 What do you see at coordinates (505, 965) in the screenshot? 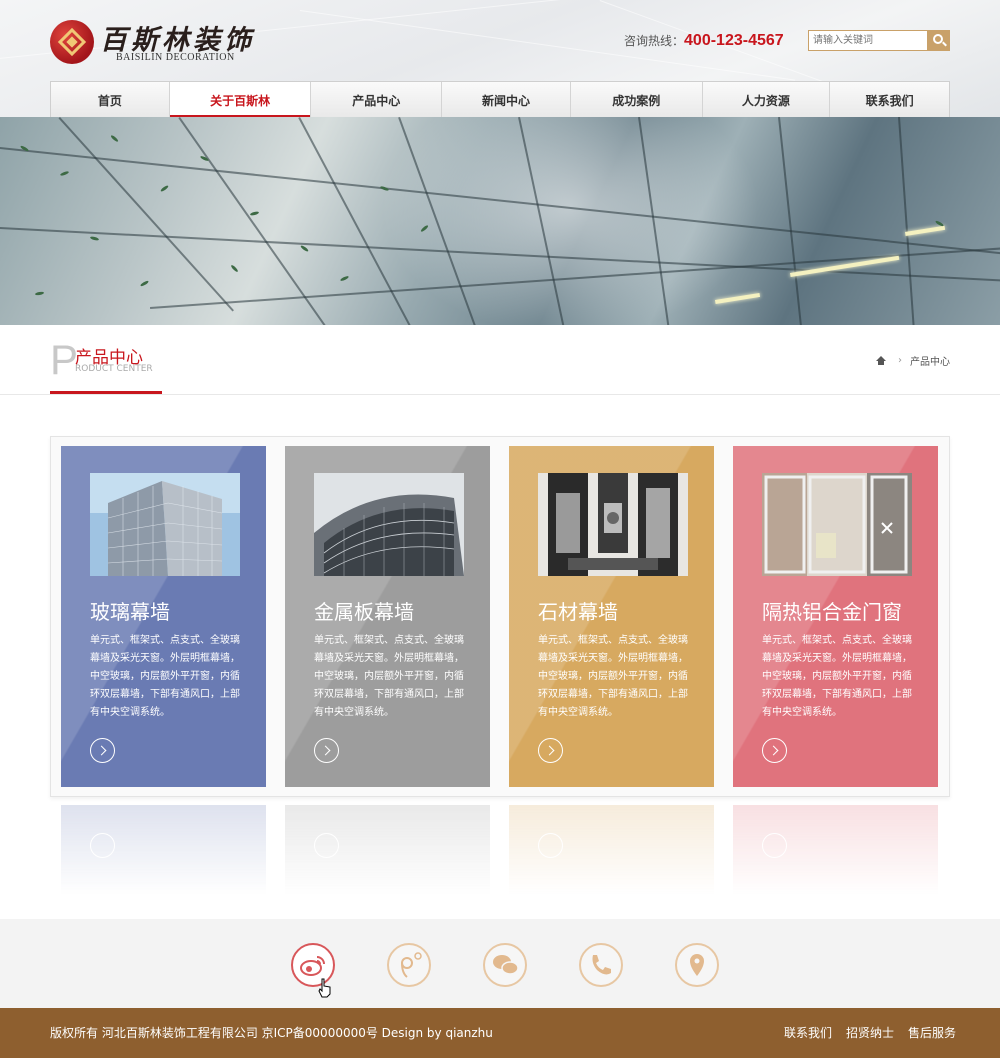
I see `wechat-icon` at bounding box center [505, 965].